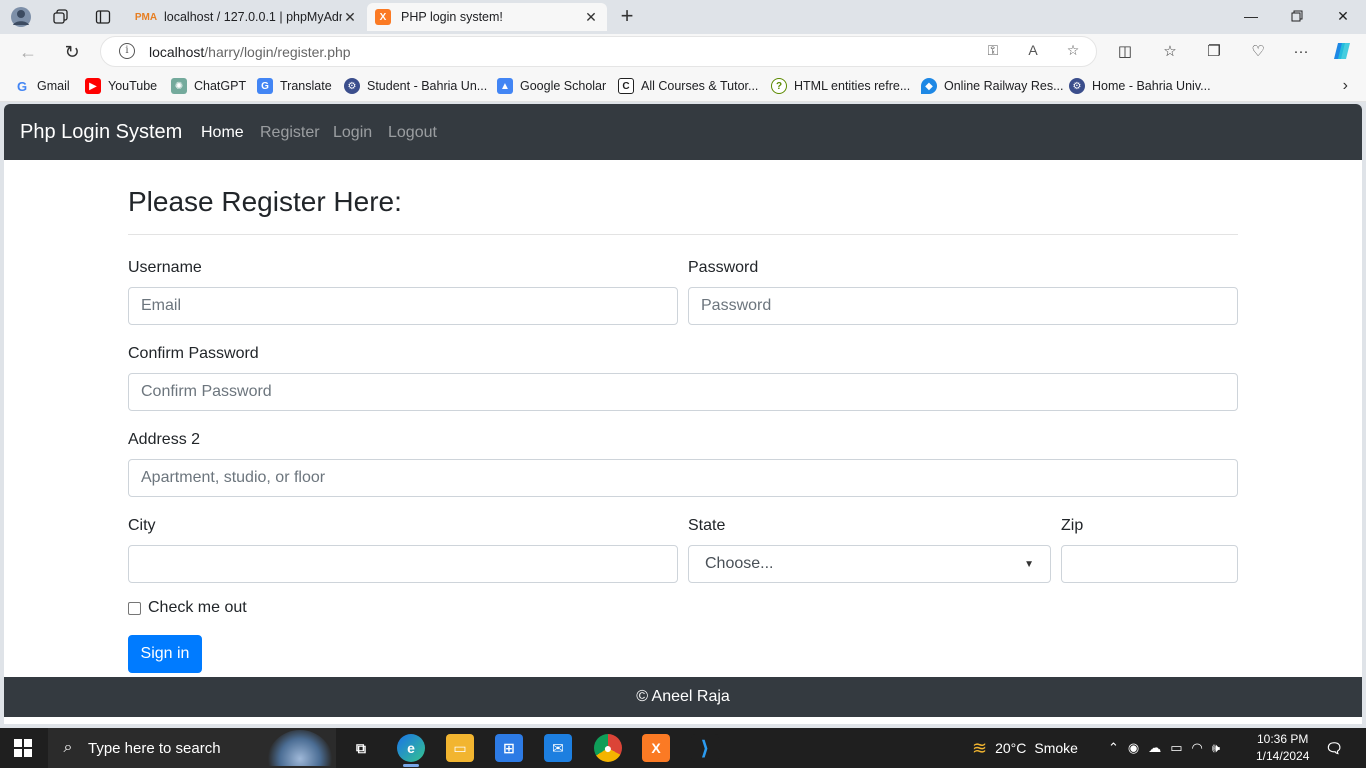 The image size is (1366, 768). I want to click on url-path: /harry/login/register.php, so click(277, 52).